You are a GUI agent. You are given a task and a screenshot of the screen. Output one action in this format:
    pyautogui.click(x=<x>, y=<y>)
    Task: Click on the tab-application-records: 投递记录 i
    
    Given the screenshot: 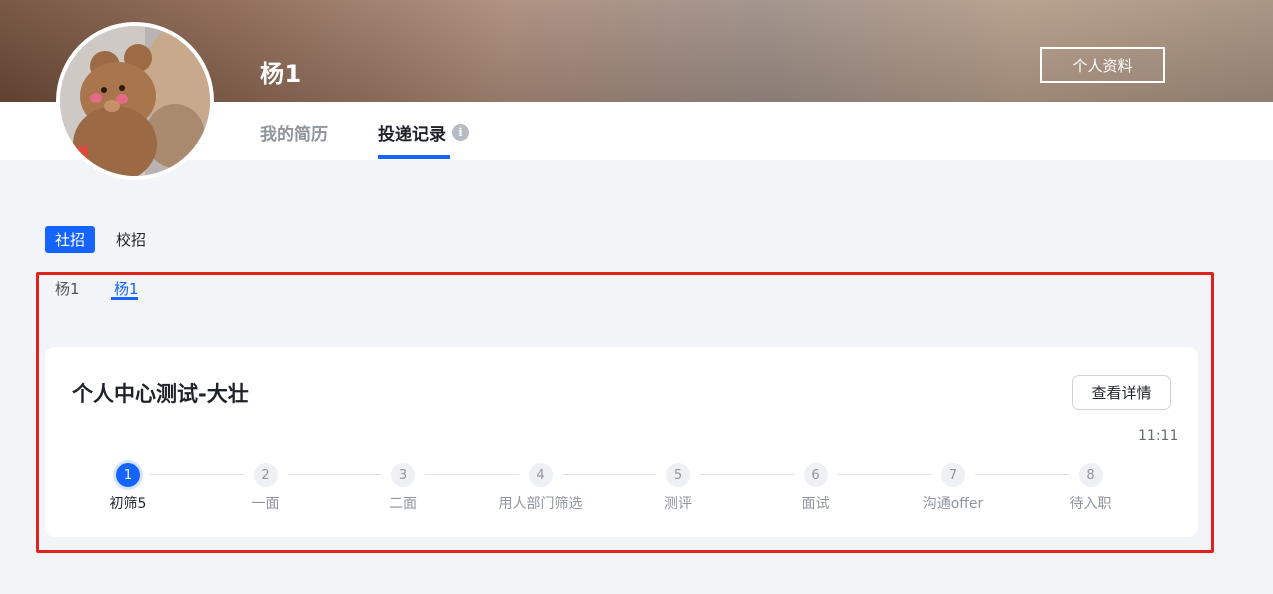 What is the action you would take?
    pyautogui.click(x=423, y=132)
    